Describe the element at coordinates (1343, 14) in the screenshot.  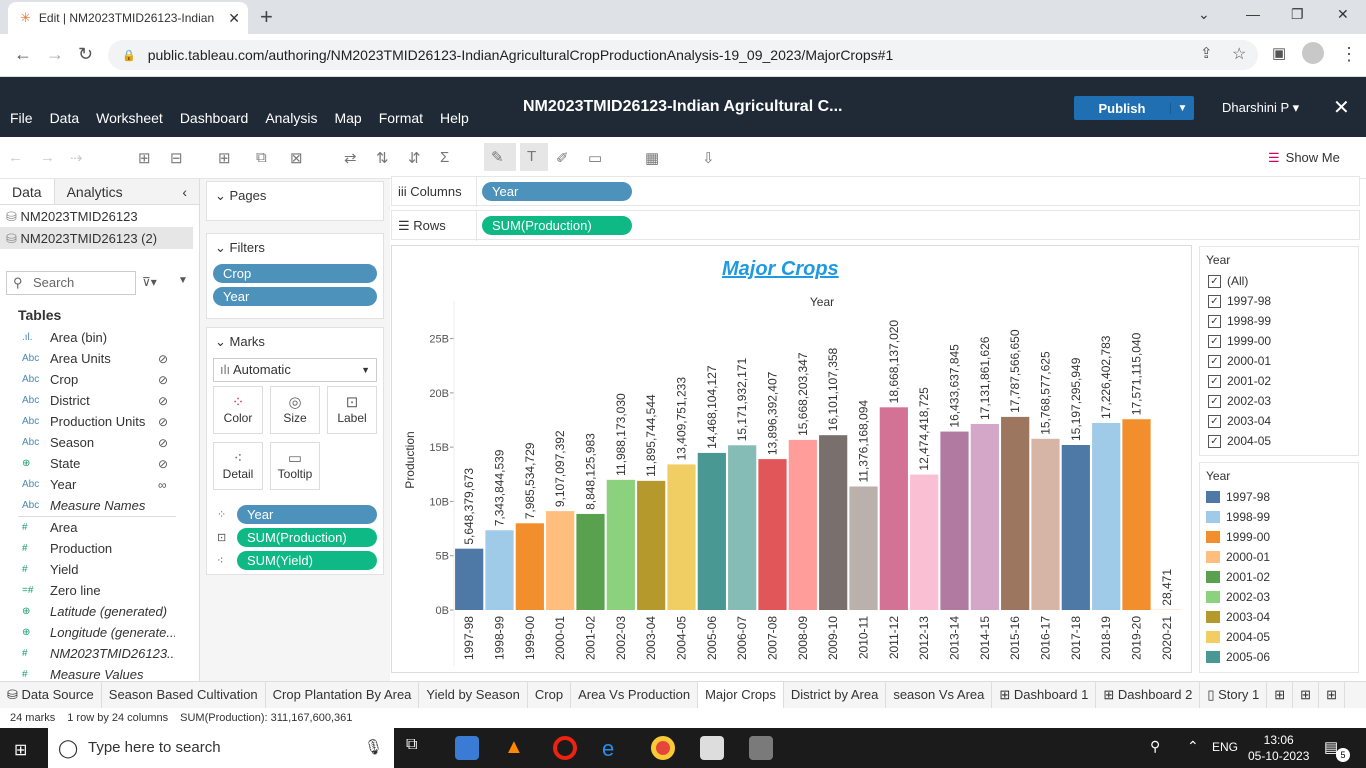
I see `close-window-button: ✕` at that location.